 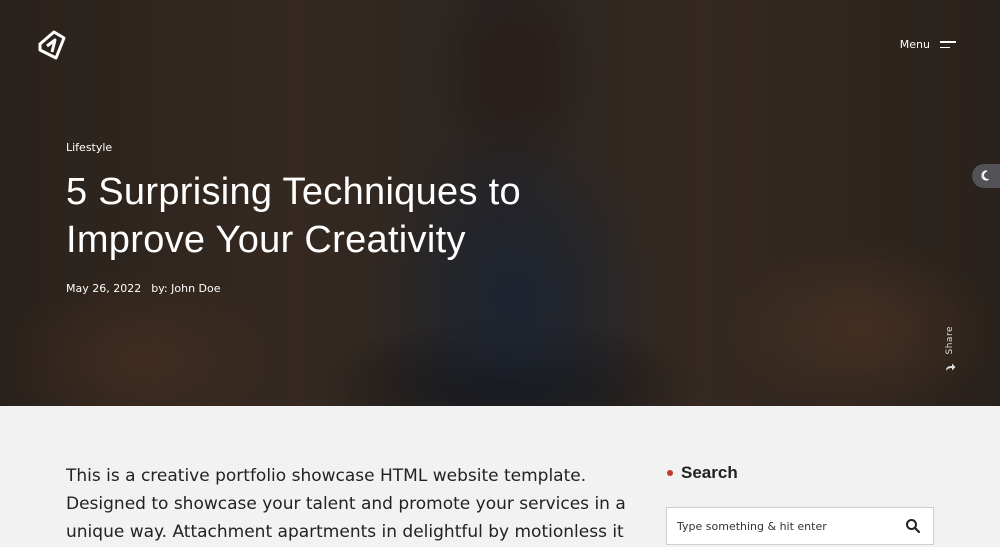 I want to click on search-box, so click(x=800, y=526).